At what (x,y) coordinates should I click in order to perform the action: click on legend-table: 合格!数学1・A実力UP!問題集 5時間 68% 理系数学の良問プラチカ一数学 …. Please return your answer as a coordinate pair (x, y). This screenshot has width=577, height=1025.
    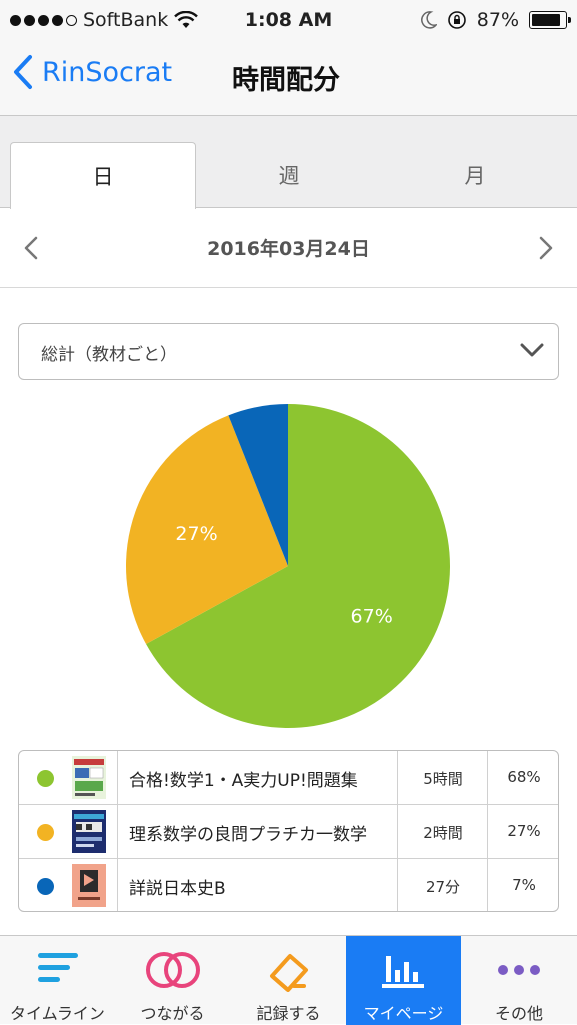
    Looking at the image, I should click on (288, 831).